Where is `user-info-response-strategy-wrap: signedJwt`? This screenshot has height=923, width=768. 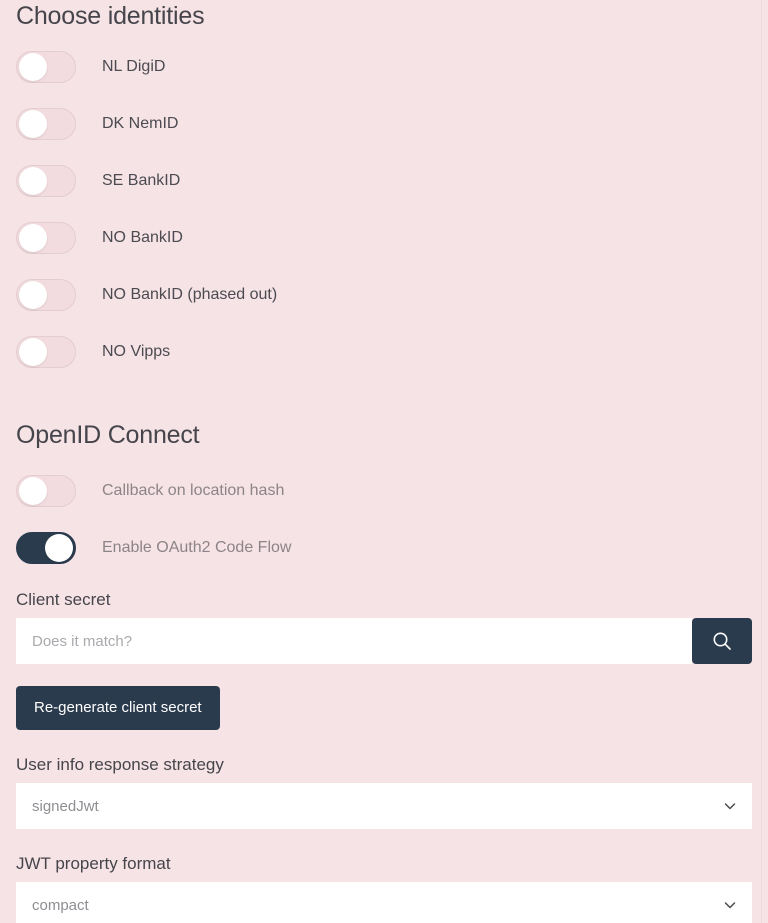
user-info-response-strategy-wrap: signedJwt is located at coordinates (384, 806).